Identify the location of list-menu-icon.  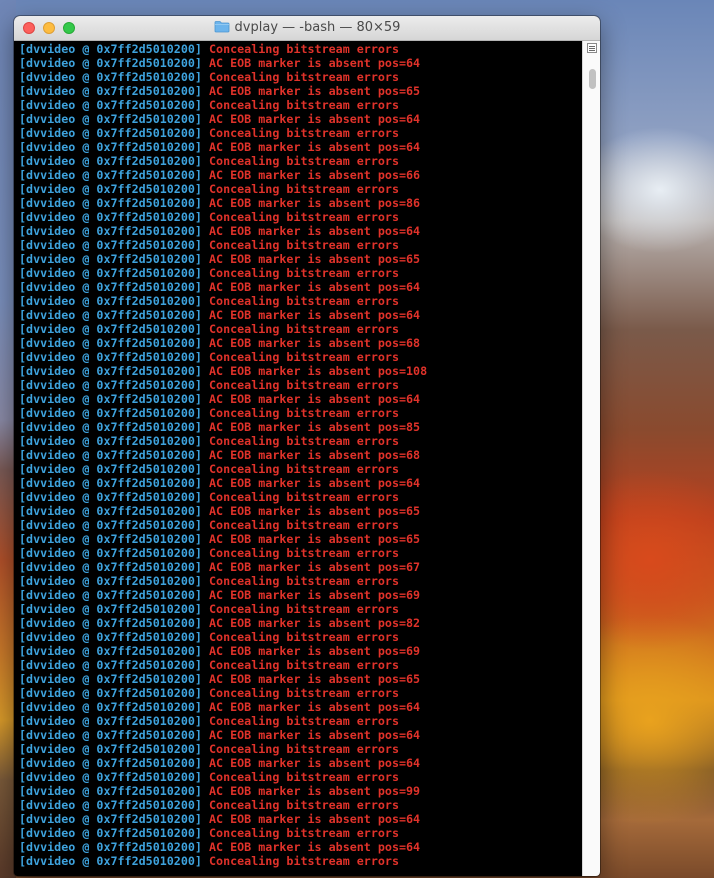
(592, 48).